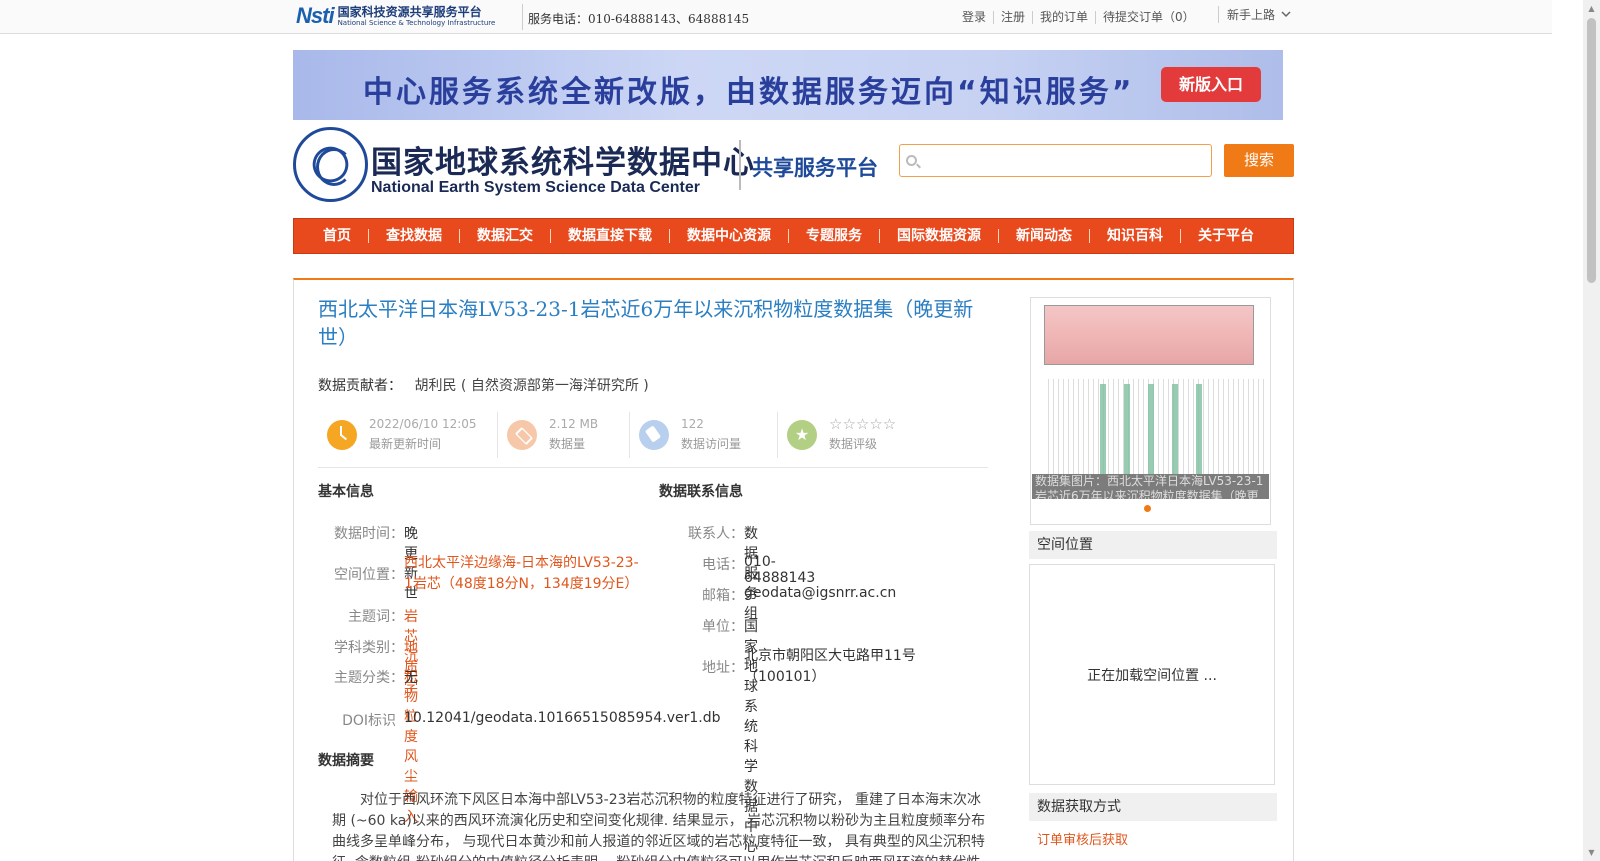 The height and width of the screenshot is (861, 1600). I want to click on topbar-divider, so click(522, 17).